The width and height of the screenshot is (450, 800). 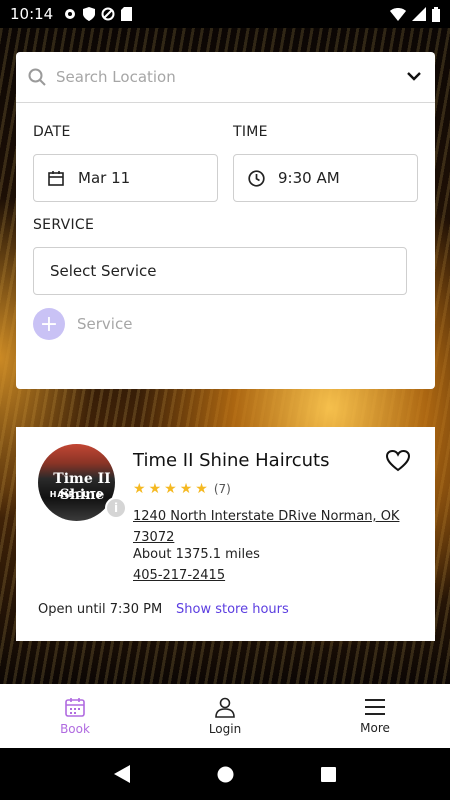 What do you see at coordinates (231, 460) in the screenshot?
I see `store-name: Time II Shine Haircuts` at bounding box center [231, 460].